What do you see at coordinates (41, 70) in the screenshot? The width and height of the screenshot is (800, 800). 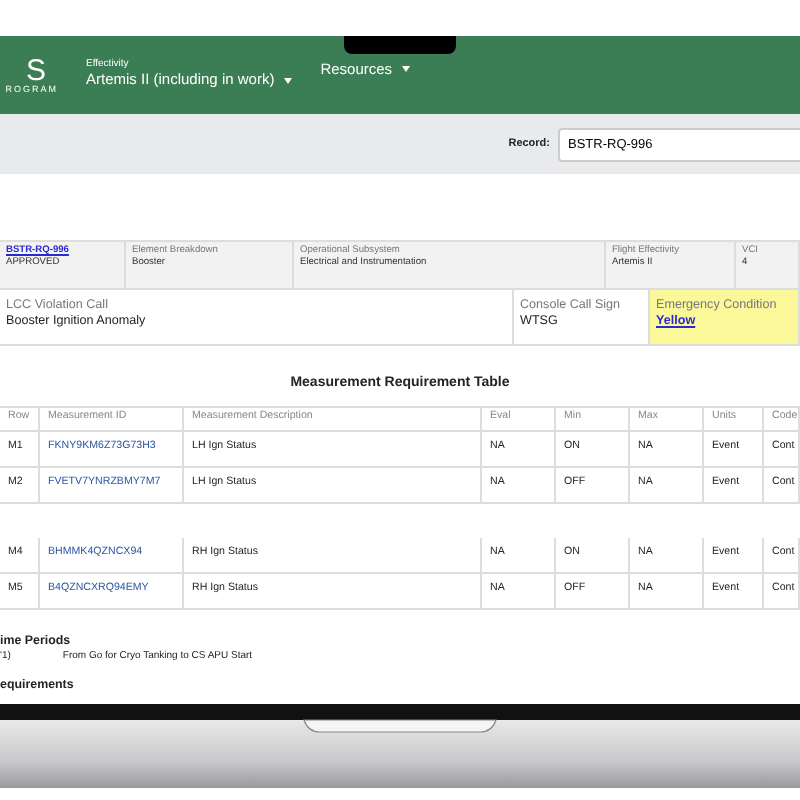 I see `logo-text: S` at bounding box center [41, 70].